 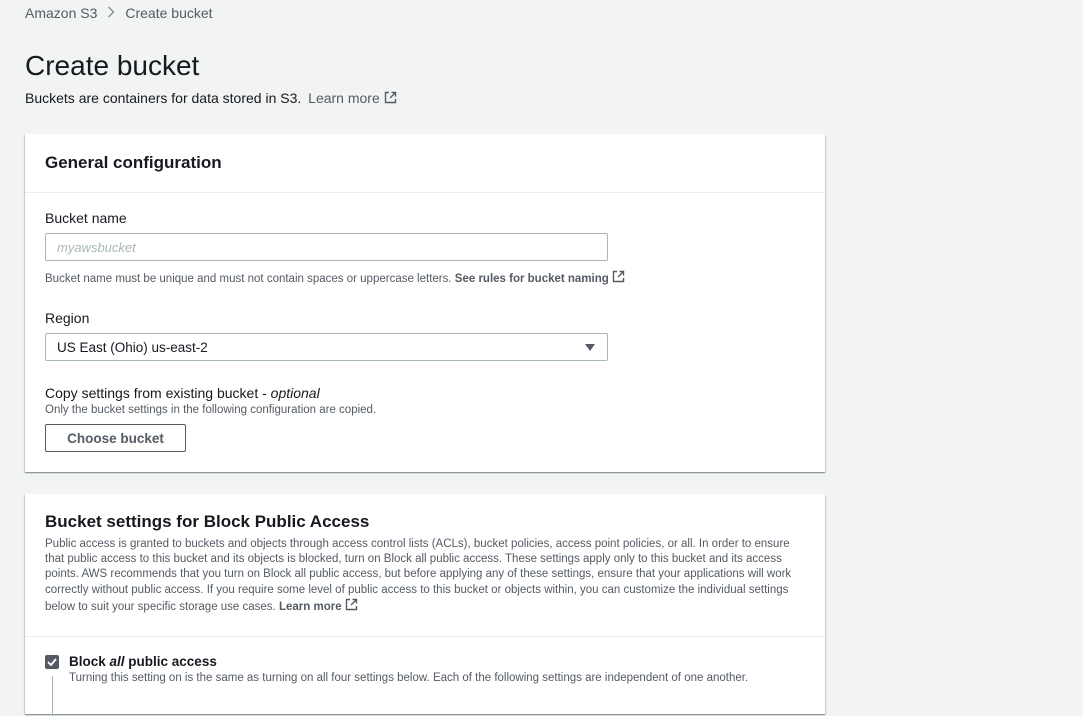 I want to click on block-public-access-title: Bucket settings for Block Public Access, so click(x=207, y=521).